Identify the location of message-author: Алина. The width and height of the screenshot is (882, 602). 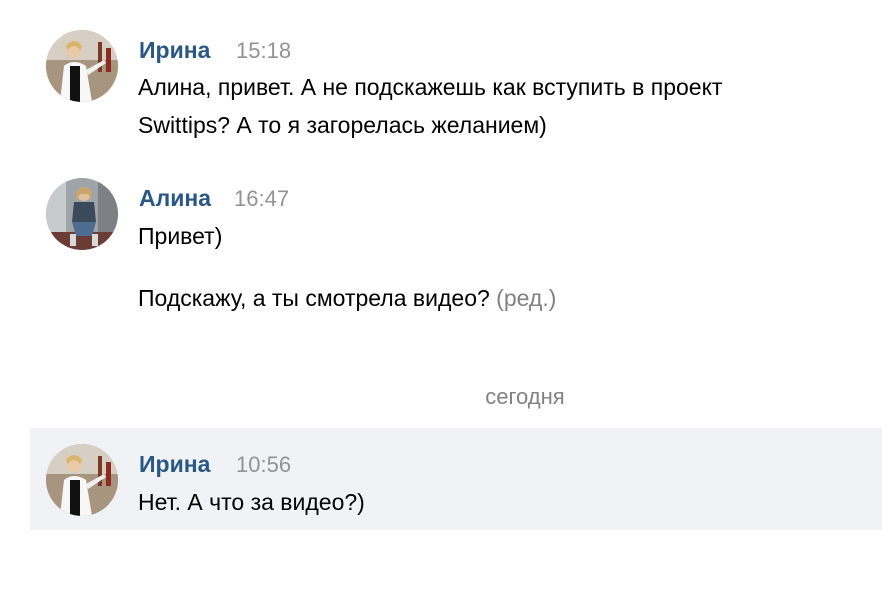
(175, 198).